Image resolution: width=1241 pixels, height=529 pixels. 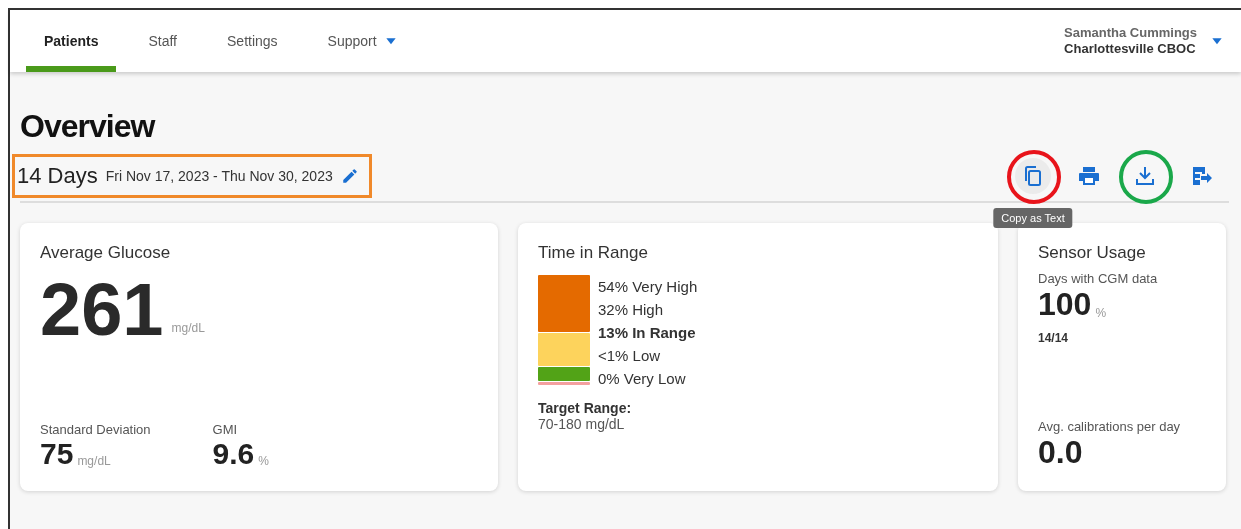 I want to click on nav-tab: Patients, so click(x=71, y=41).